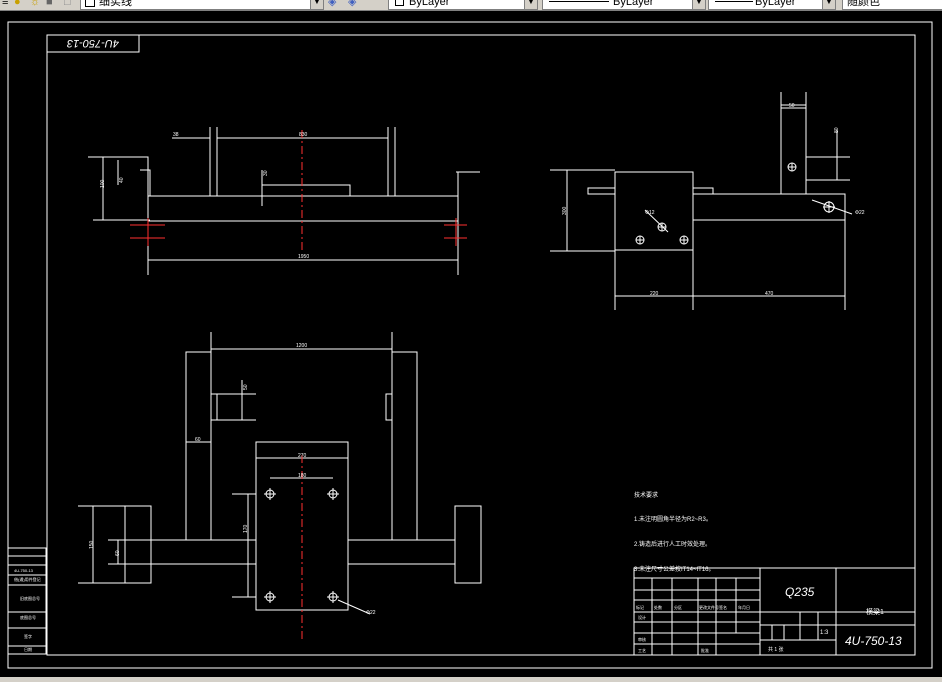  What do you see at coordinates (30, 598) in the screenshot?
I see `left-stamp-text: 旧底图总号` at bounding box center [30, 598].